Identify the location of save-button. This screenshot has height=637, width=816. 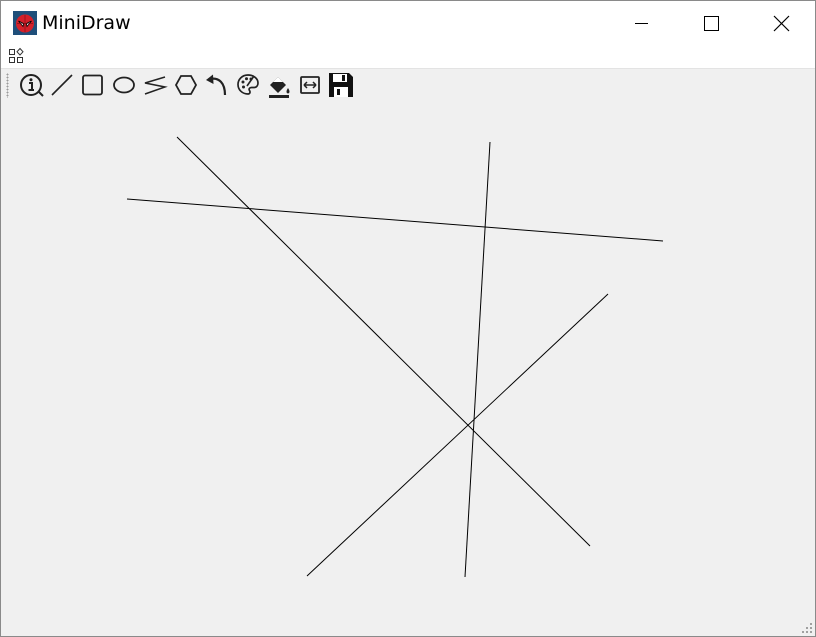
(341, 85).